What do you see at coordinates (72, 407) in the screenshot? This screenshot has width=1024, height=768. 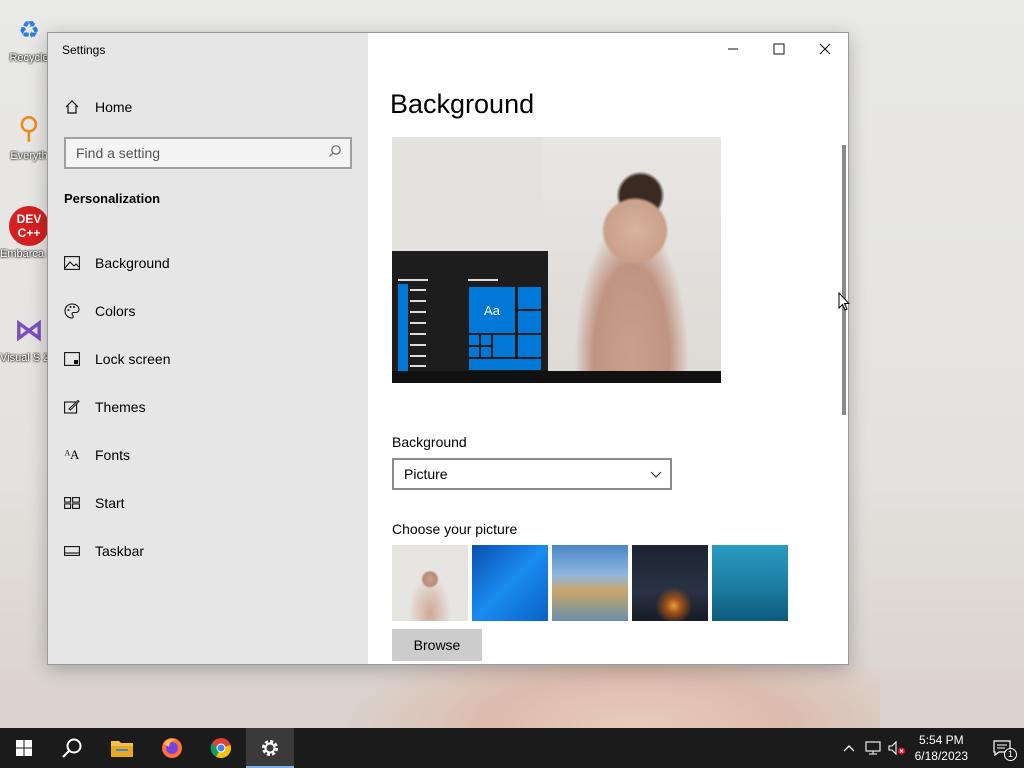 I see `themes-icon` at bounding box center [72, 407].